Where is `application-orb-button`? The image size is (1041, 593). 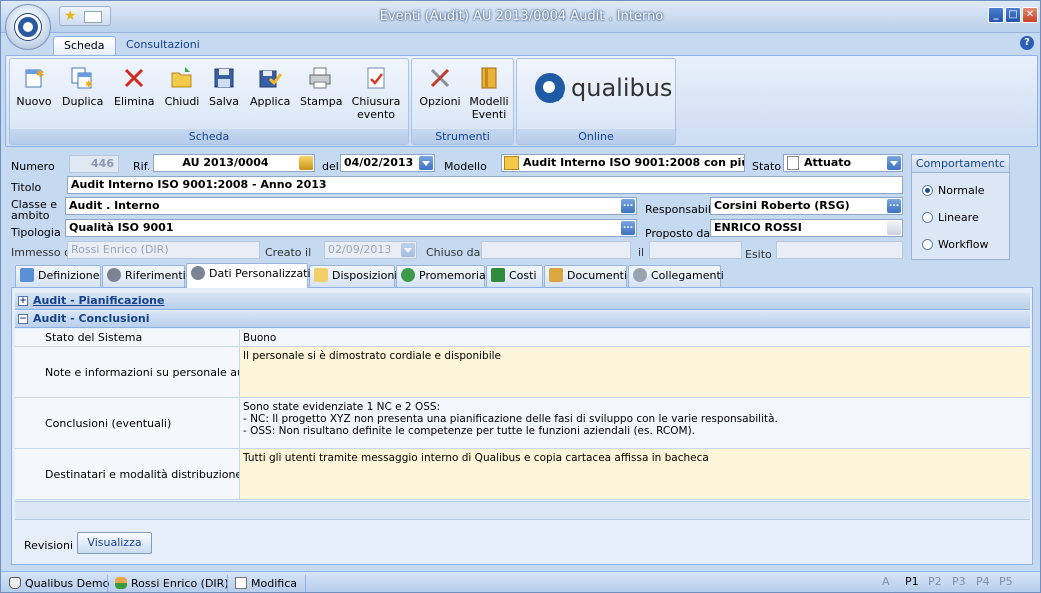
application-orb-button is located at coordinates (28, 27).